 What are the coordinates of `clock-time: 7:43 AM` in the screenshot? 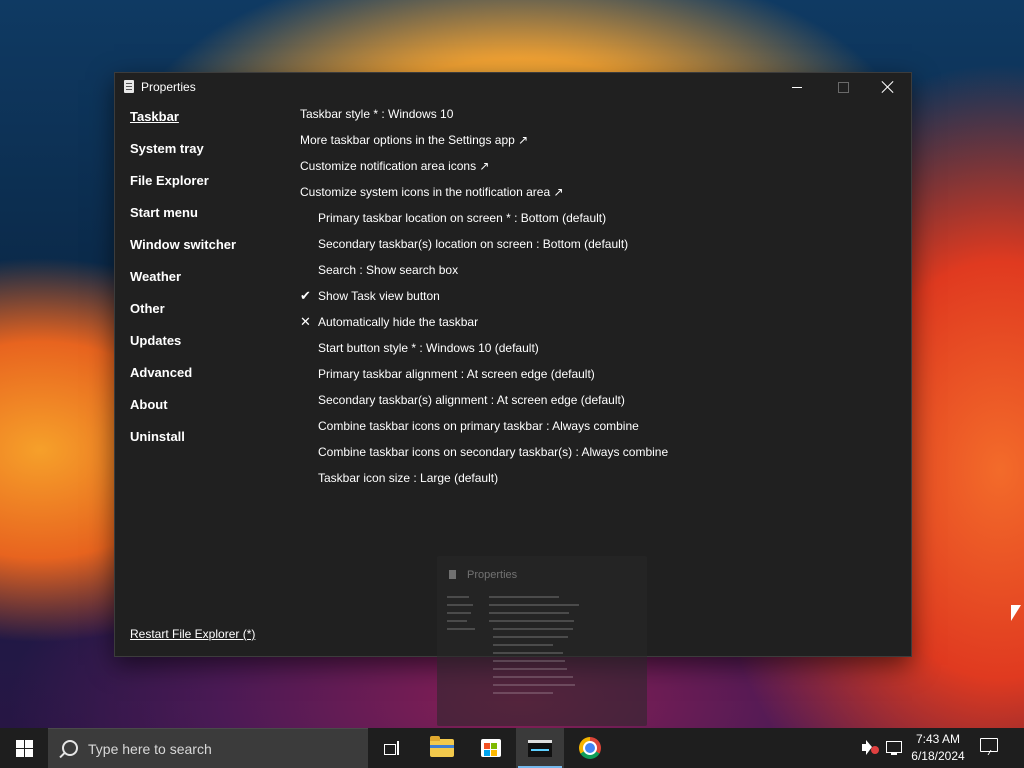 It's located at (938, 739).